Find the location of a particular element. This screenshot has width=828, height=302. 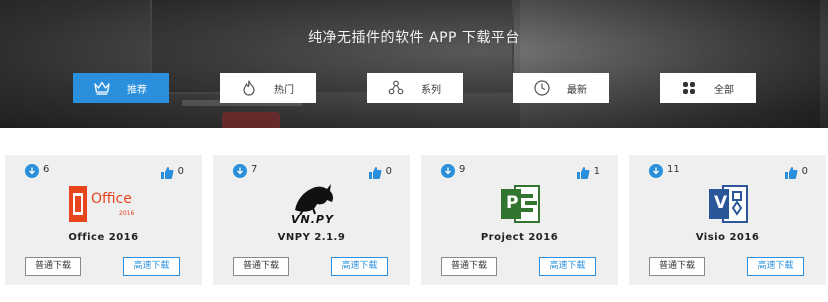

series-nodes-icon is located at coordinates (396, 88).